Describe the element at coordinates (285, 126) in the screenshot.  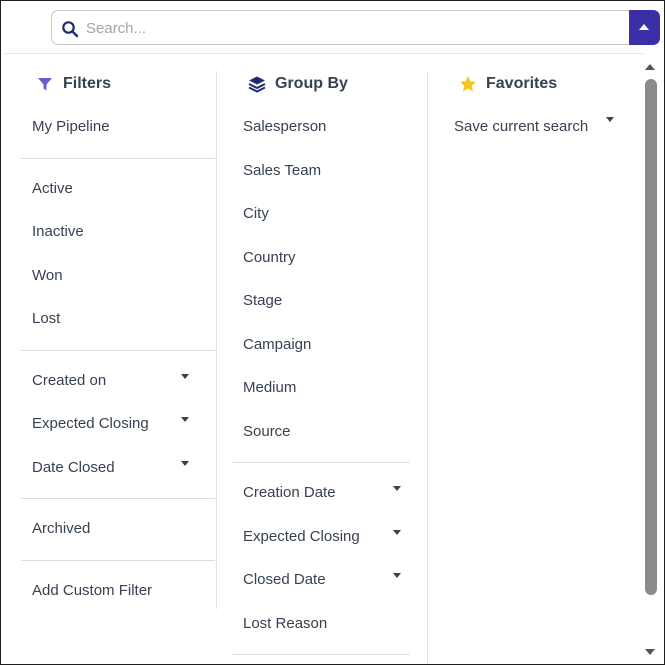
I see `group-by-item-label: Salesperson` at that location.